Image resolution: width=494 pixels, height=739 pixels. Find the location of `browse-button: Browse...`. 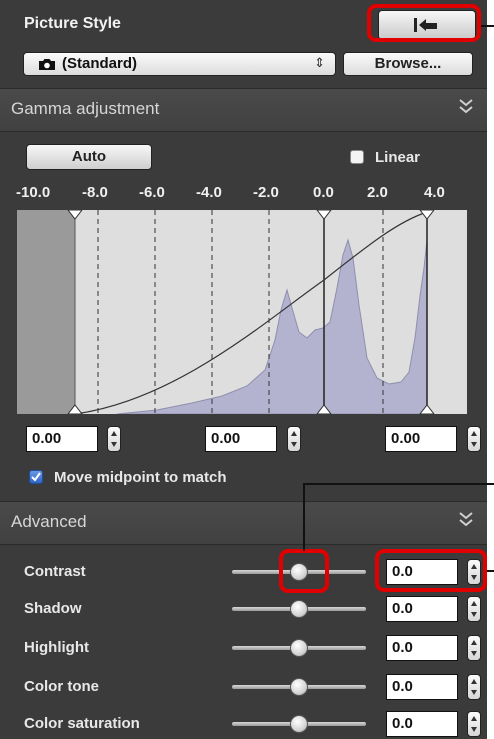

browse-button: Browse... is located at coordinates (408, 64).